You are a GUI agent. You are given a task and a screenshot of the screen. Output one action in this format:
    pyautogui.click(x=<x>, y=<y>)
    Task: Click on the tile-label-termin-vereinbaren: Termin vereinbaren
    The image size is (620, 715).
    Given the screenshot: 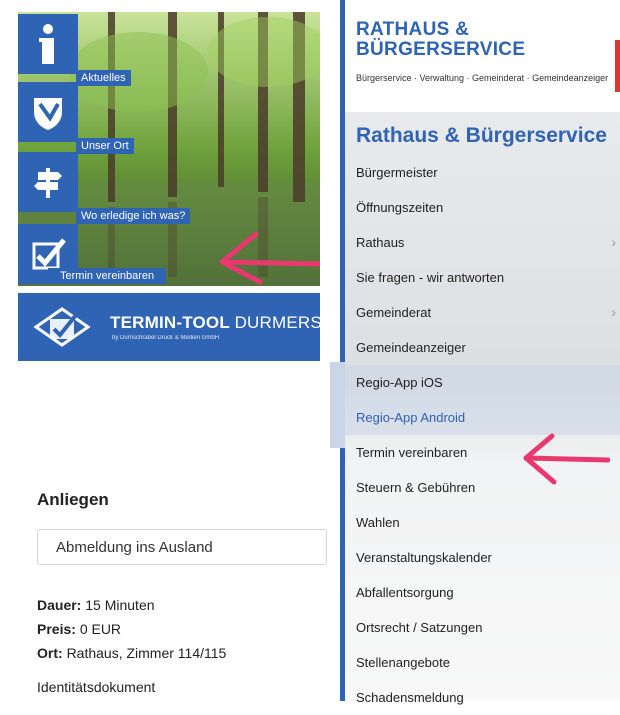 What is the action you would take?
    pyautogui.click(x=107, y=276)
    